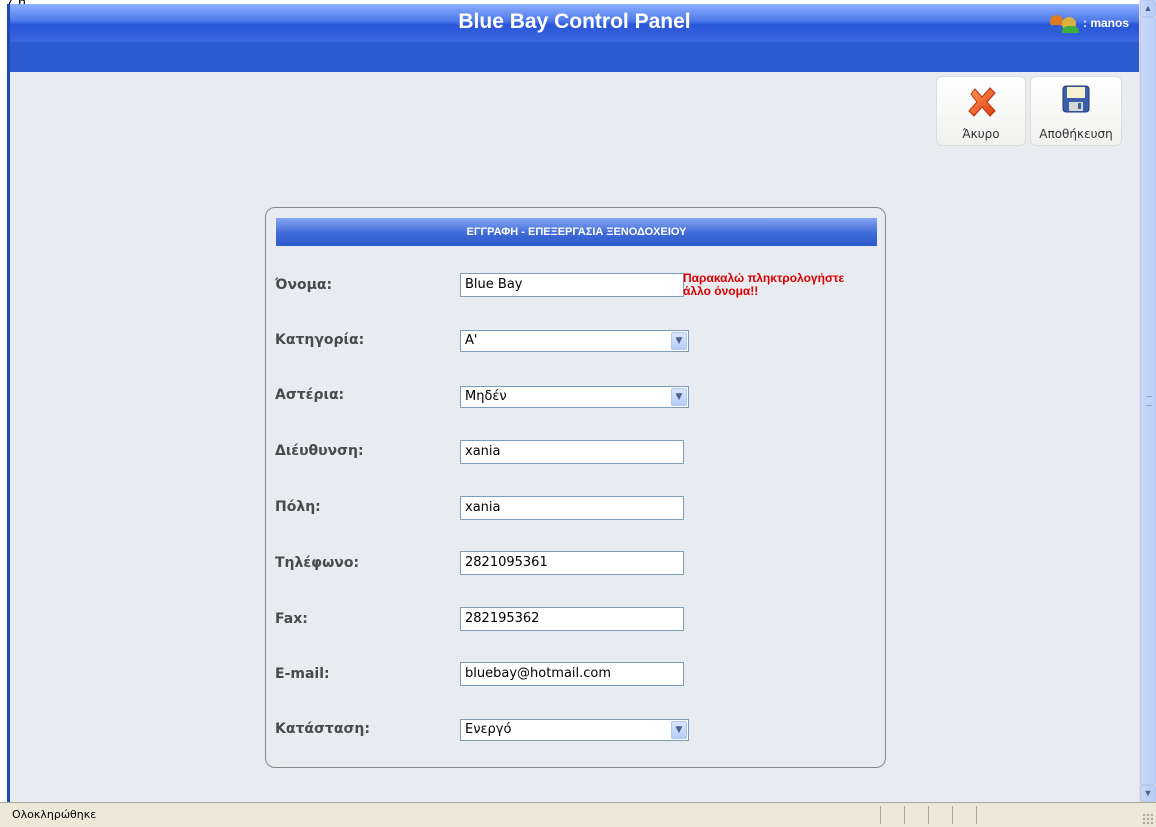 The height and width of the screenshot is (827, 1156). I want to click on scroll-down-icon: ▼, so click(1148, 793).